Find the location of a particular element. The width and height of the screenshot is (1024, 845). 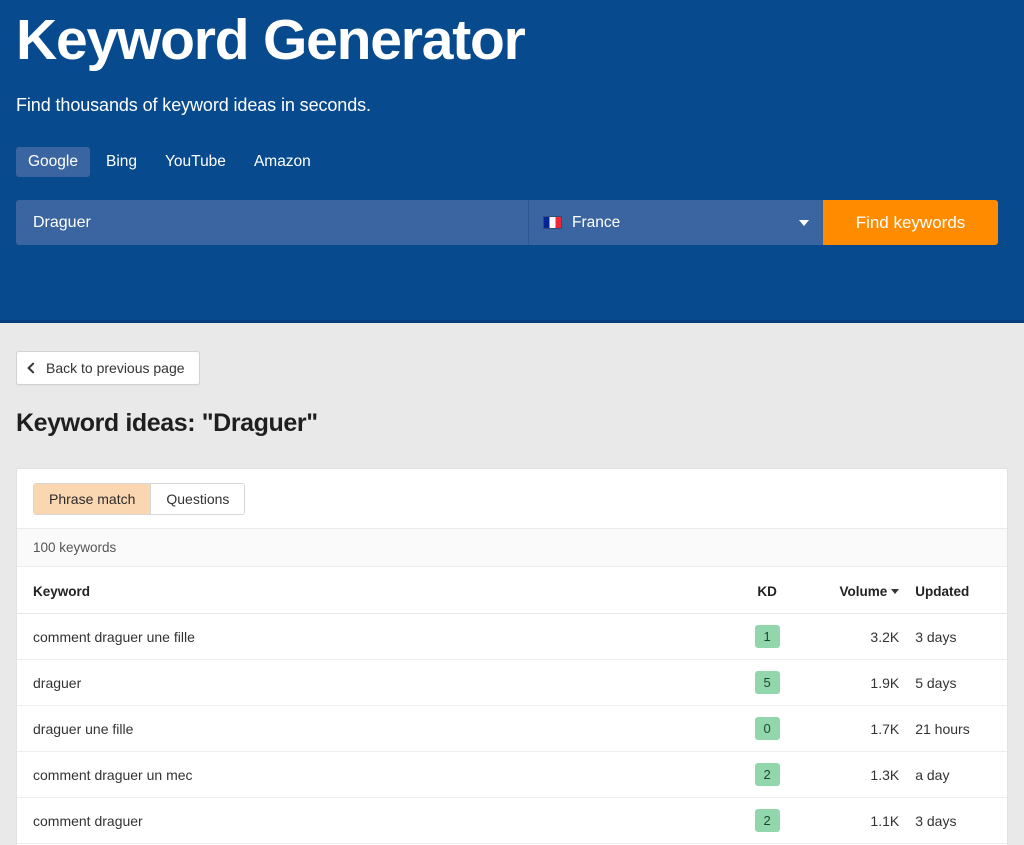

column-header-kd: KD is located at coordinates (767, 590).